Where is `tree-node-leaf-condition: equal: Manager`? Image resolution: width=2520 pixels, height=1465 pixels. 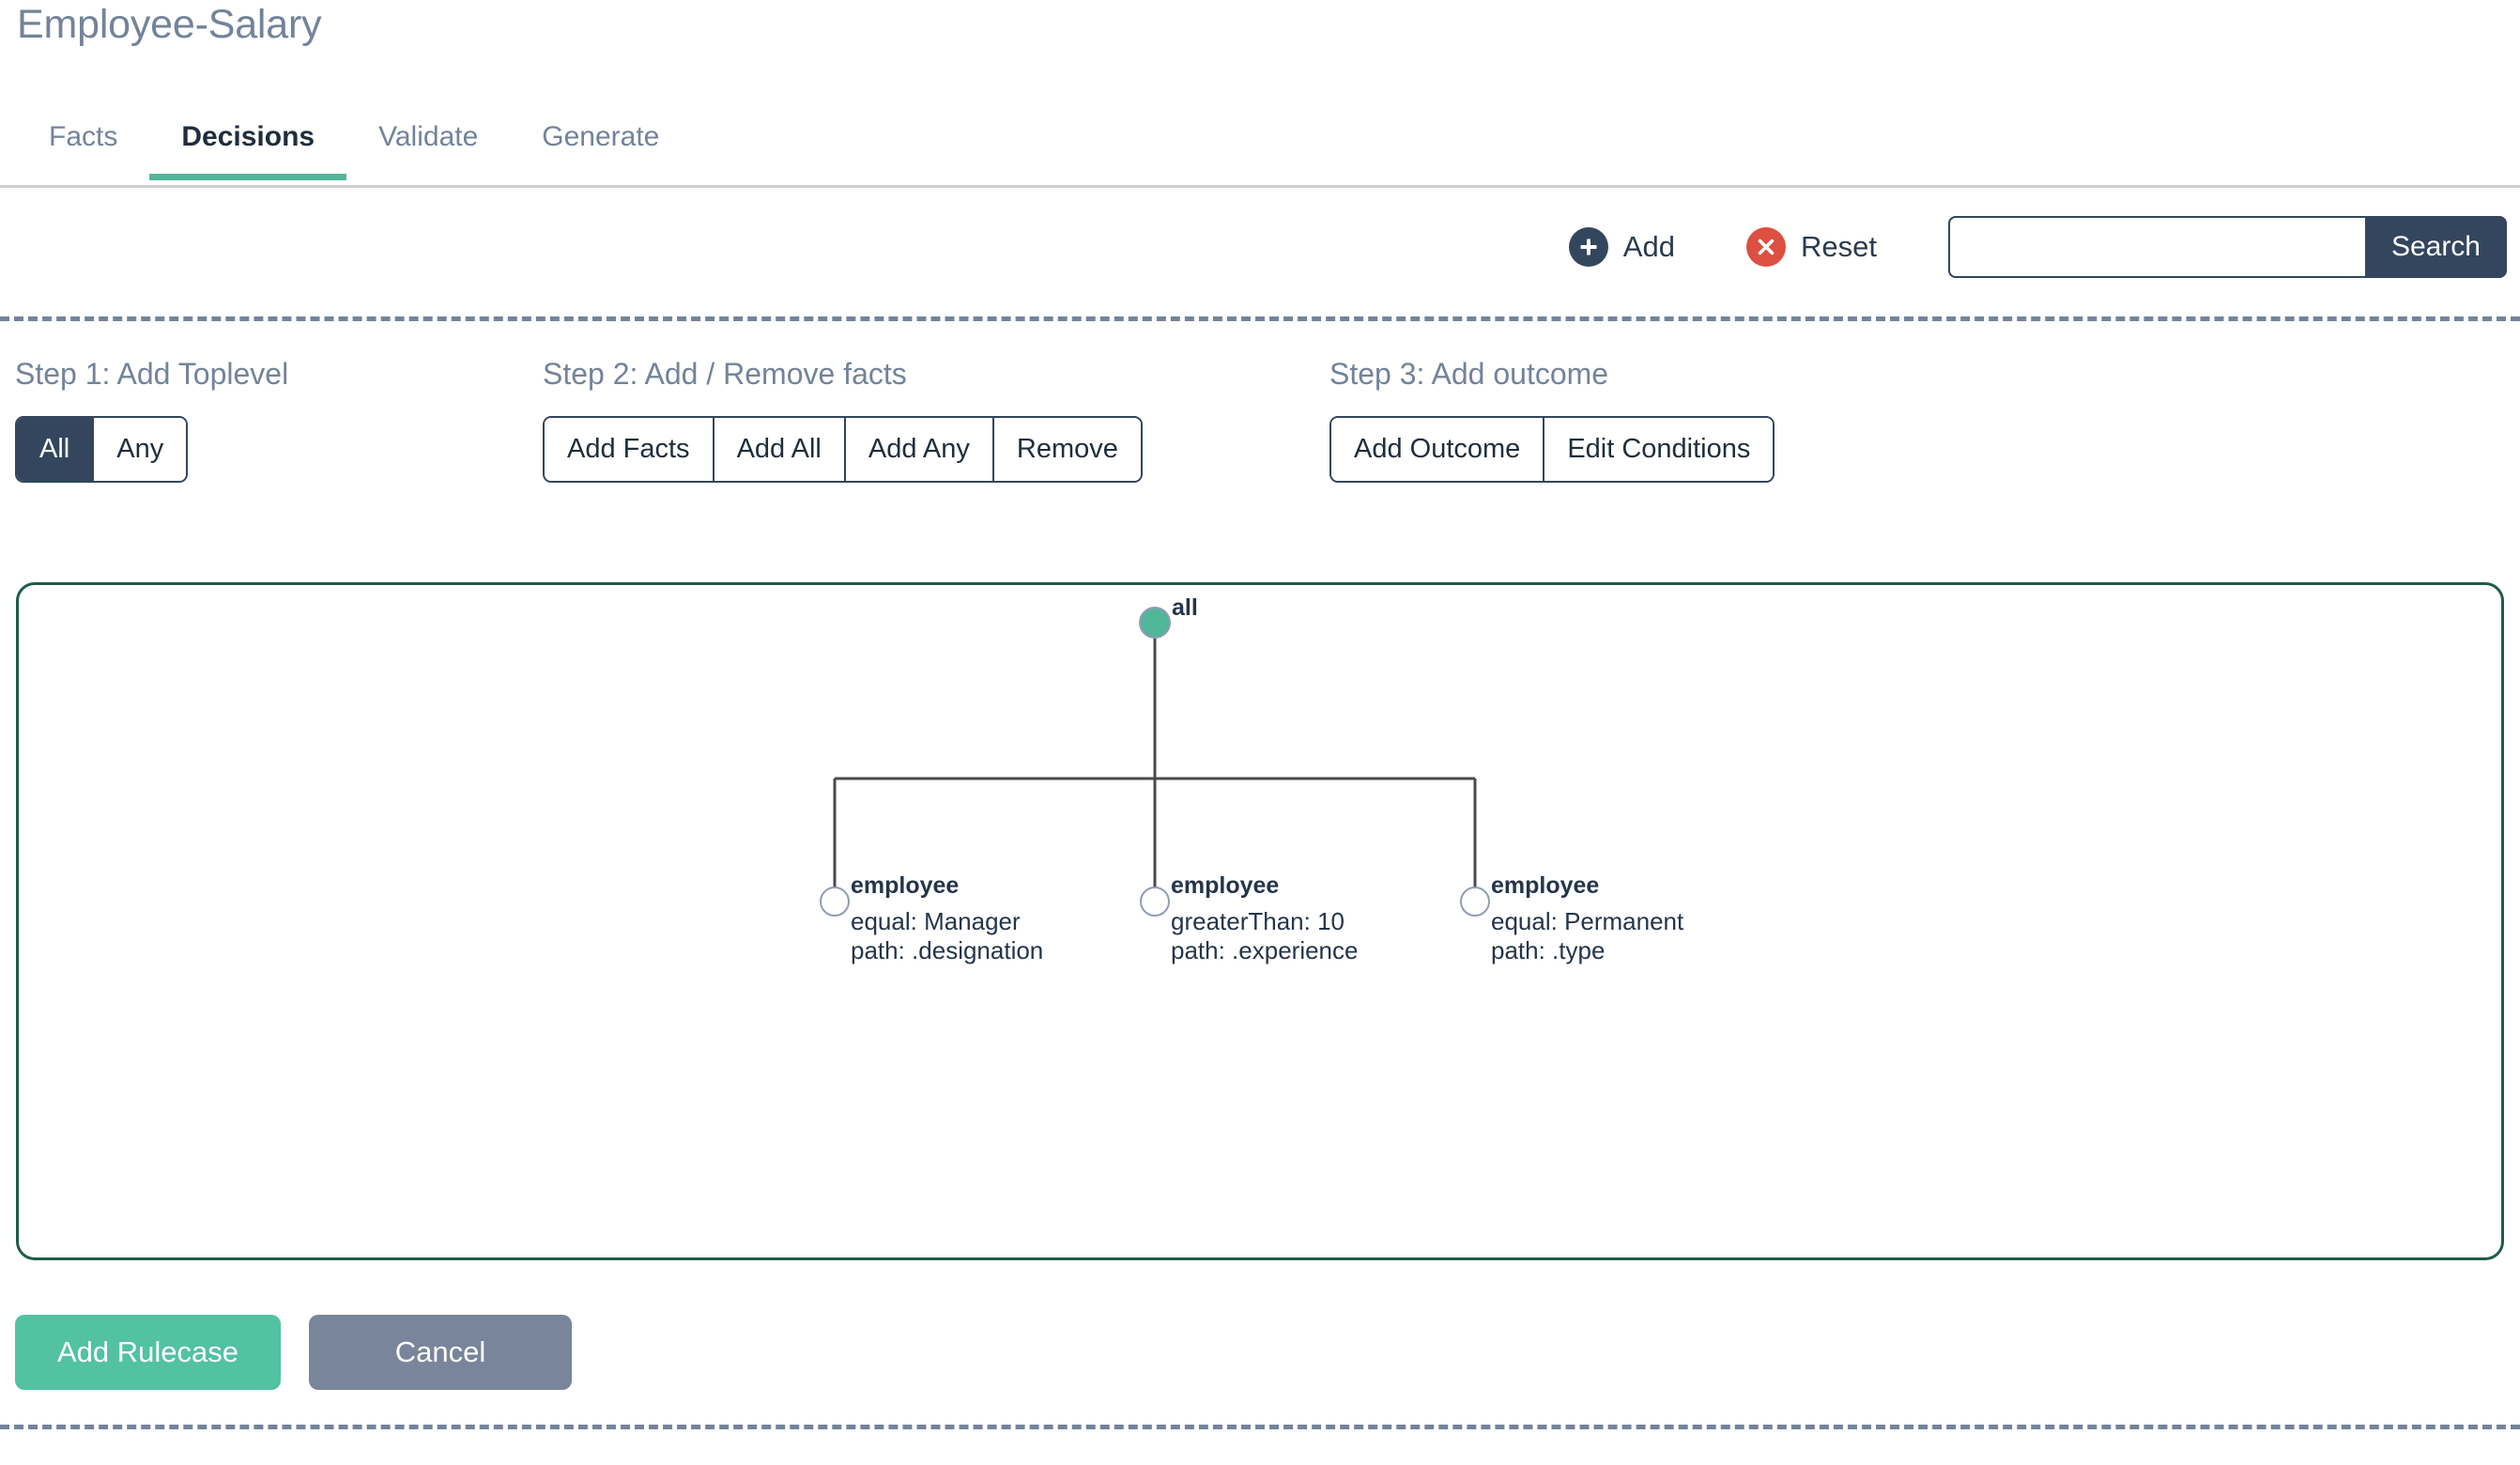 tree-node-leaf-condition: equal: Manager is located at coordinates (936, 921).